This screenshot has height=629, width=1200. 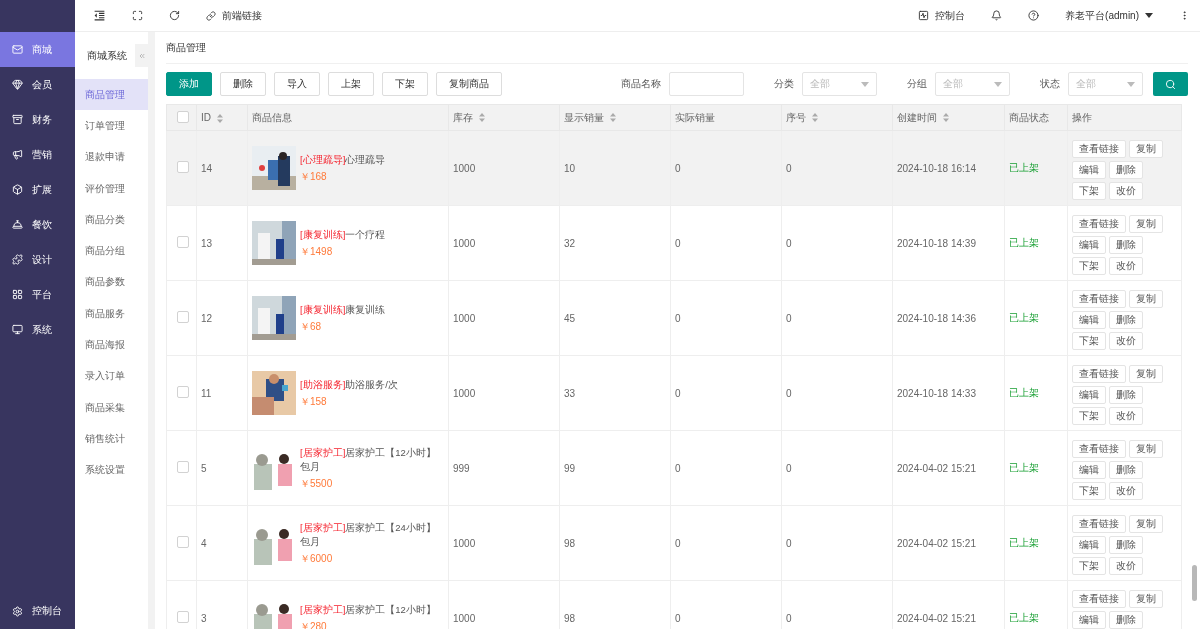 What do you see at coordinates (111, 157) in the screenshot?
I see `subnav-item: 退款申请` at bounding box center [111, 157].